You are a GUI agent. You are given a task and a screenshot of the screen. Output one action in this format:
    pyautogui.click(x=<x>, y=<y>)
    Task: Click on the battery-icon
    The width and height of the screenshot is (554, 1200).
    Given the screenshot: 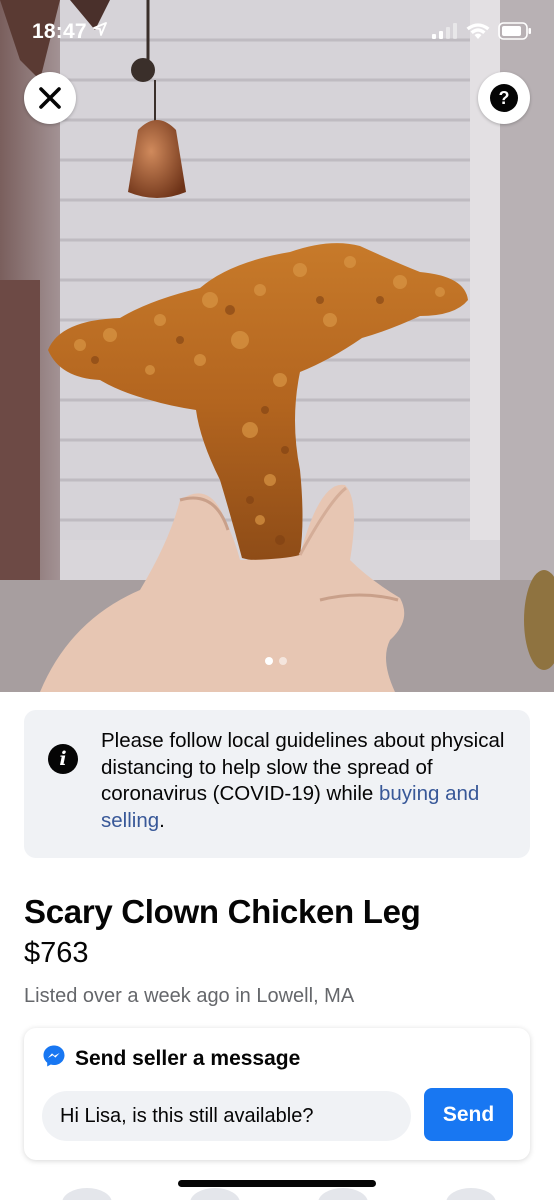 What is the action you would take?
    pyautogui.click(x=515, y=33)
    